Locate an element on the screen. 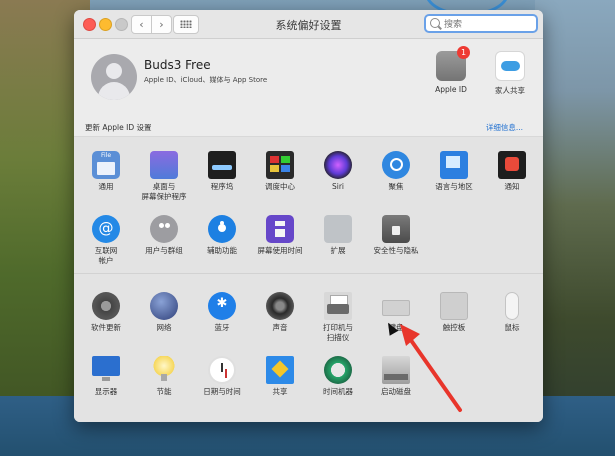  mission-control-icon is located at coordinates (280, 165).